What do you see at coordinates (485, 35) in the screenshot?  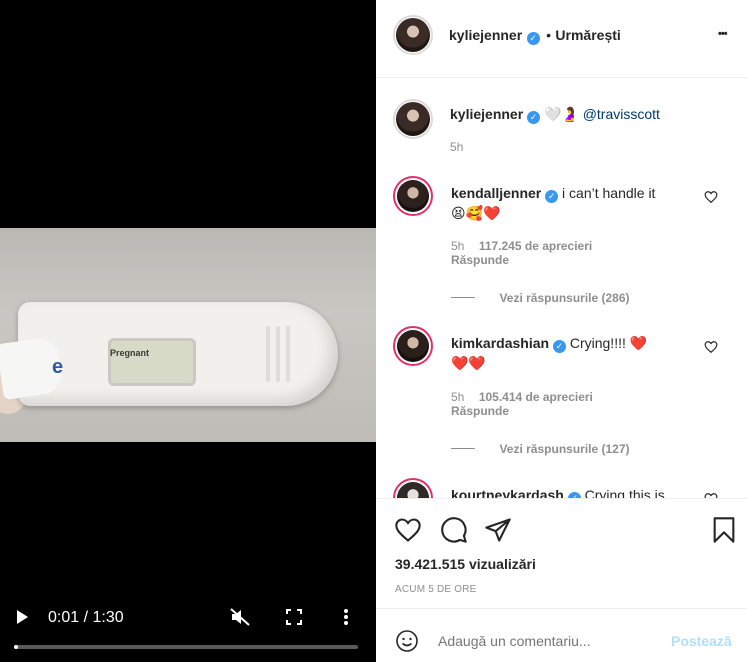 I see `header-username: kyliejenner` at bounding box center [485, 35].